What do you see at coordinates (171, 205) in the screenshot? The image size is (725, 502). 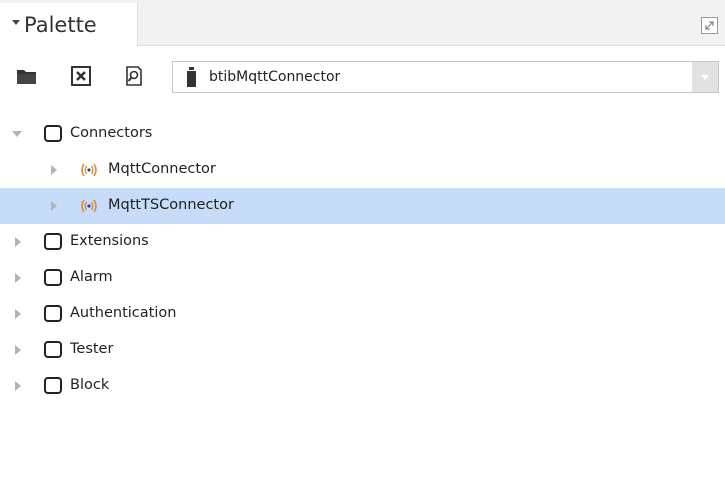 I see `tree-item-label: MqttTSConnector` at bounding box center [171, 205].